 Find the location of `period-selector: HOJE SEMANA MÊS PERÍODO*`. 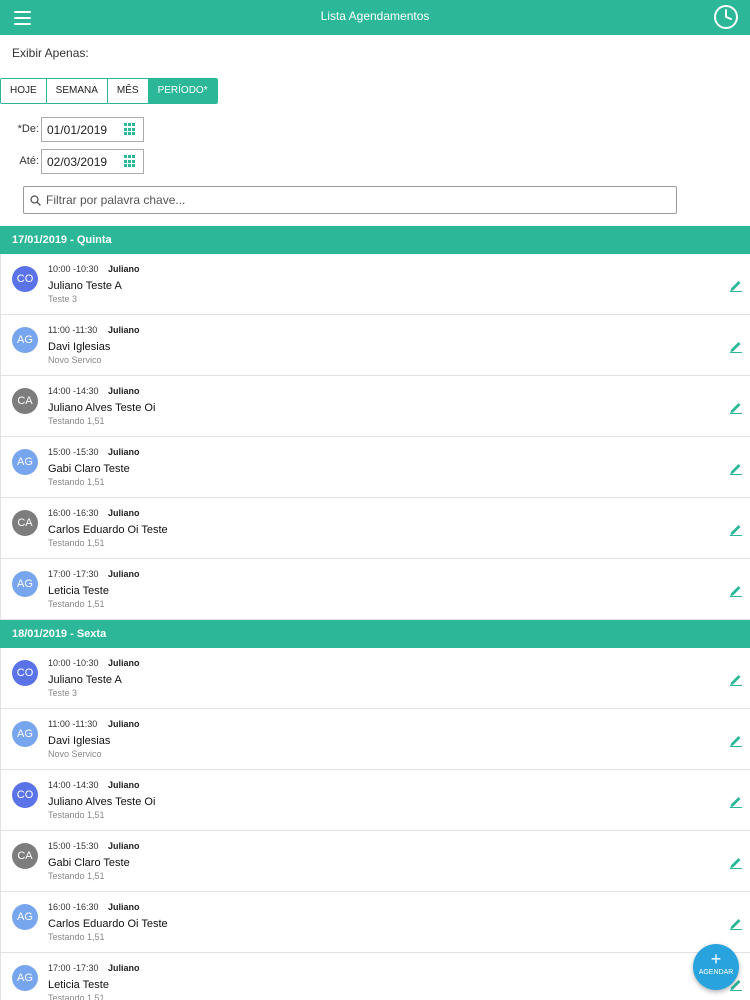

period-selector: HOJE SEMANA MÊS PERÍODO* is located at coordinates (109, 91).